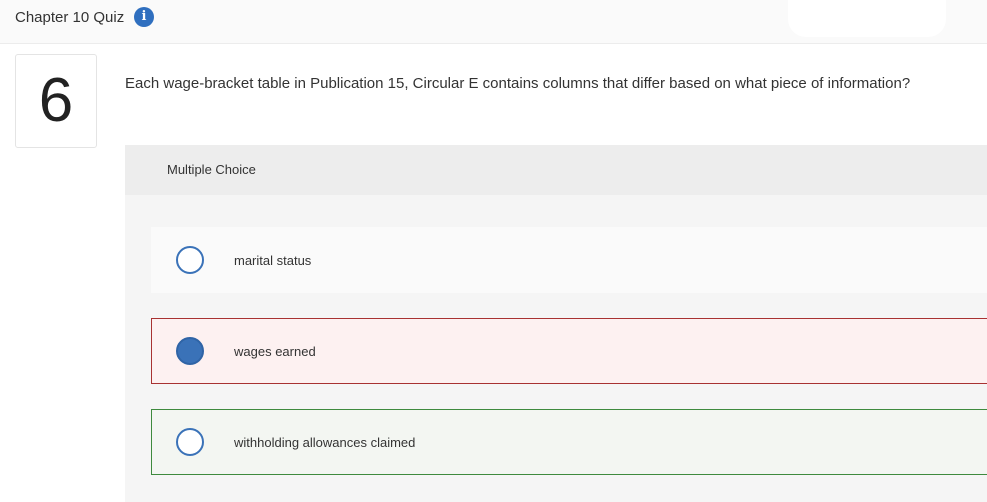  What do you see at coordinates (867, 18) in the screenshot?
I see `header-action-placeholder` at bounding box center [867, 18].